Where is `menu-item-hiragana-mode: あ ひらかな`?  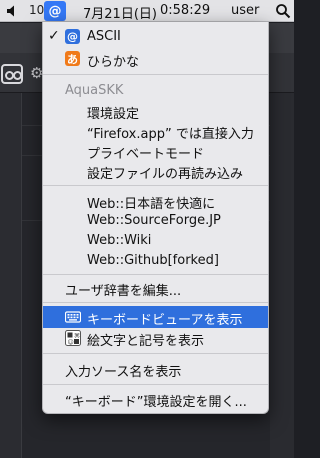 menu-item-hiragana-mode: あ ひらかな is located at coordinates (155, 59).